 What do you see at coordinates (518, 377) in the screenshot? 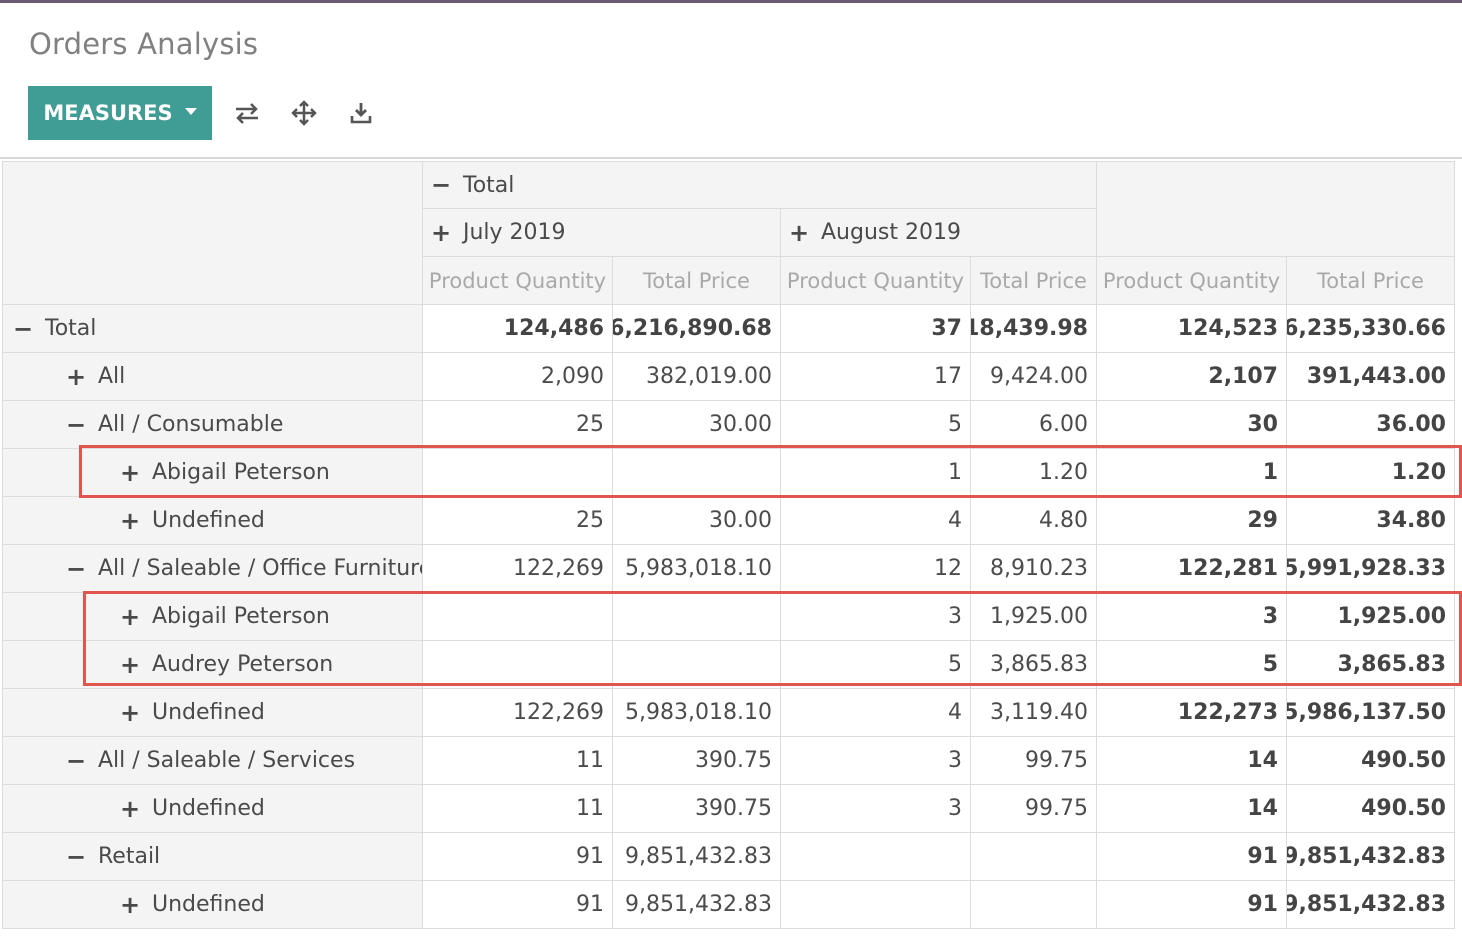
I see `pivot-cell: 2,090` at bounding box center [518, 377].